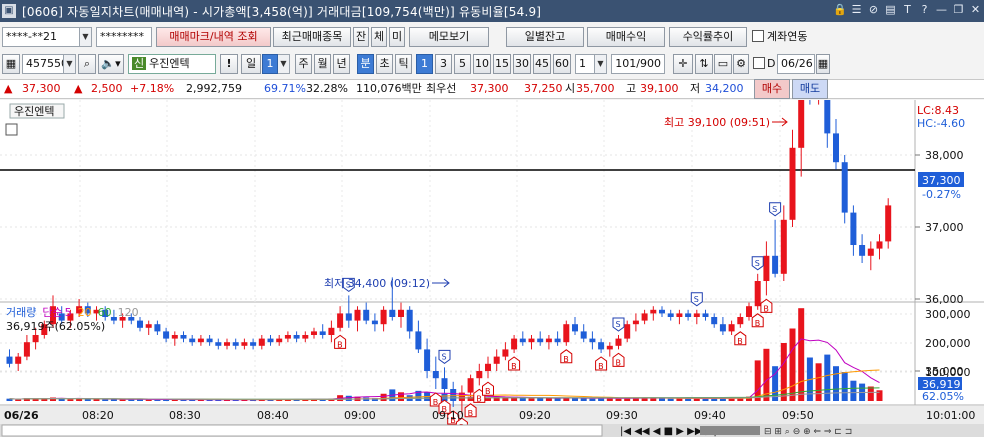 This screenshot has width=984, height=437. I want to click on print-icon: ▭, so click(723, 64).